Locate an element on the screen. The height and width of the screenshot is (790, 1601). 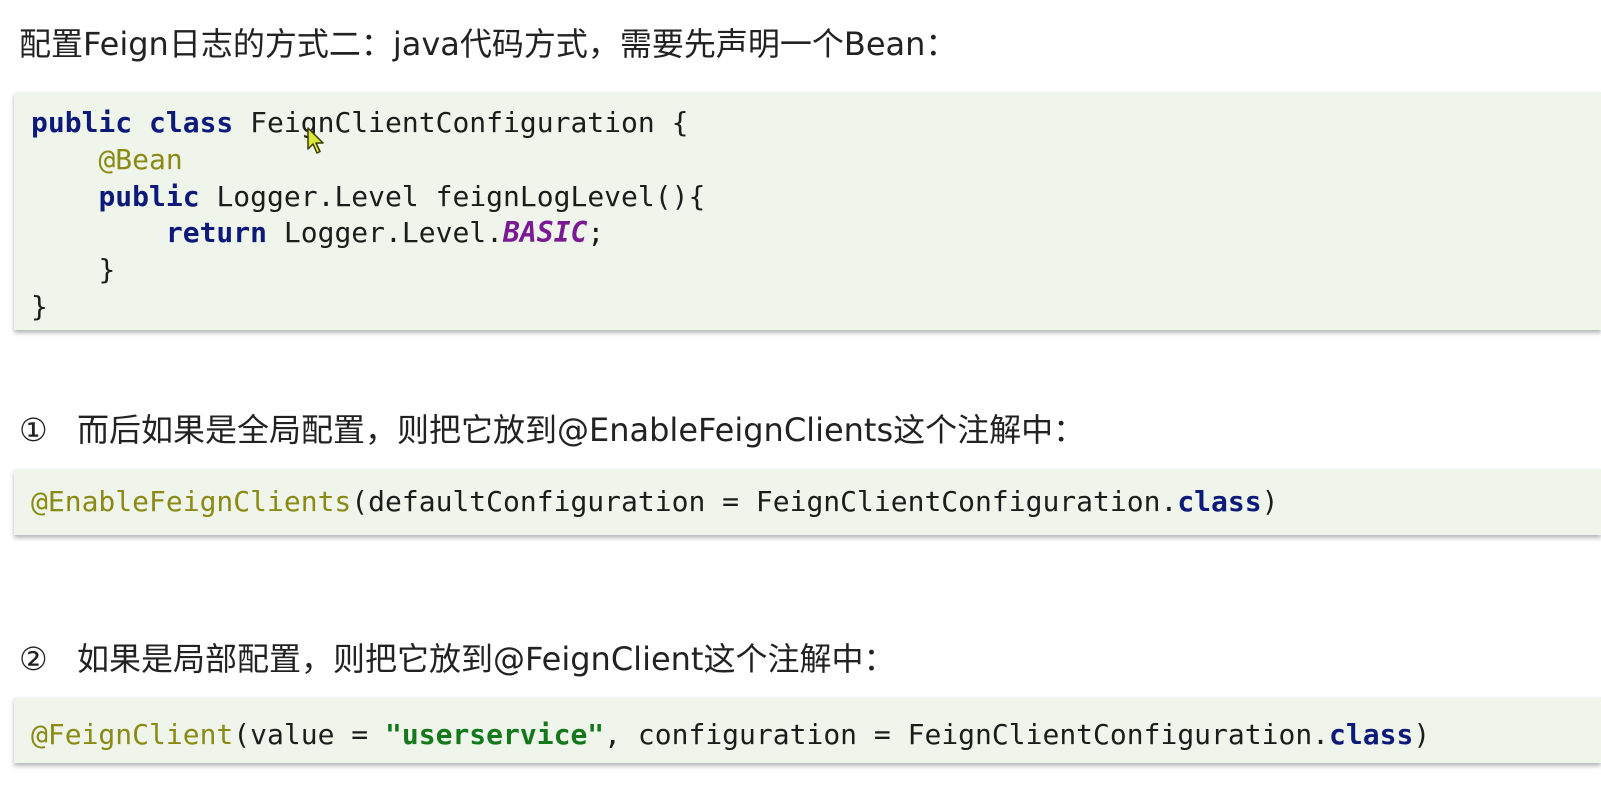
mouse-pointer-icon is located at coordinates (315, 140).